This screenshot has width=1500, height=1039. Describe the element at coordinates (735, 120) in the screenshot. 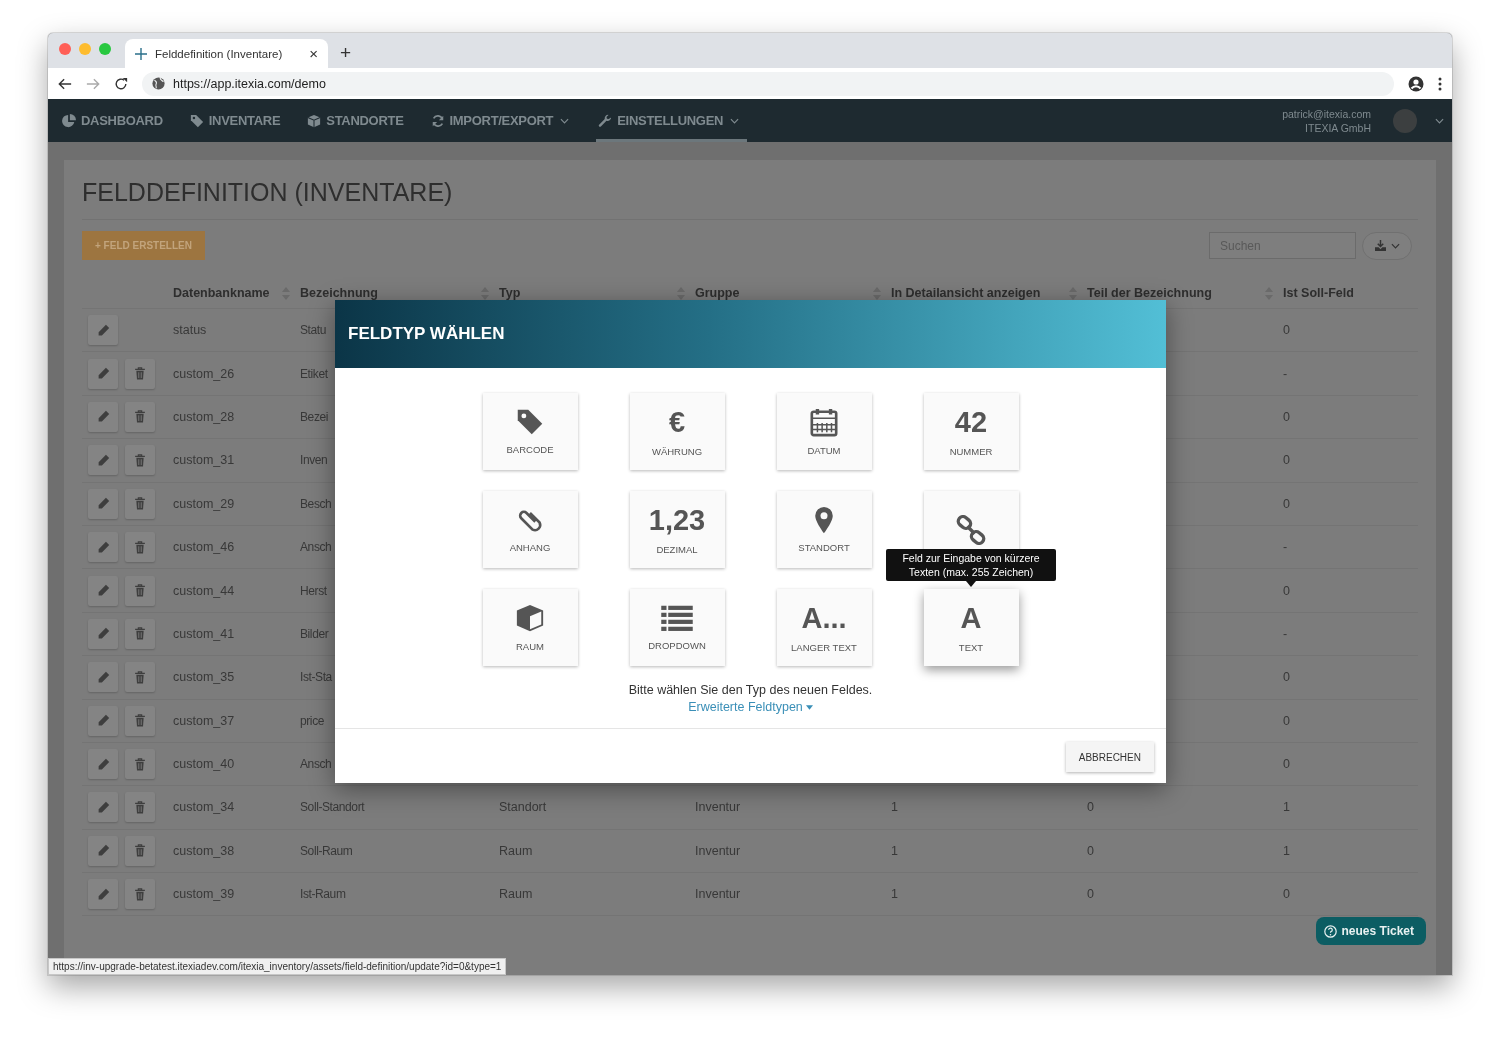

I see `chevron-down-icon` at that location.